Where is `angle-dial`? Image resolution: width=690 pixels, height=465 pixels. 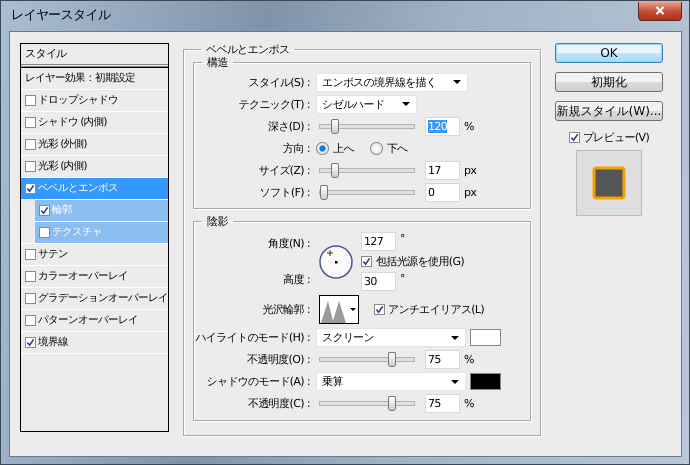 angle-dial is located at coordinates (336, 261).